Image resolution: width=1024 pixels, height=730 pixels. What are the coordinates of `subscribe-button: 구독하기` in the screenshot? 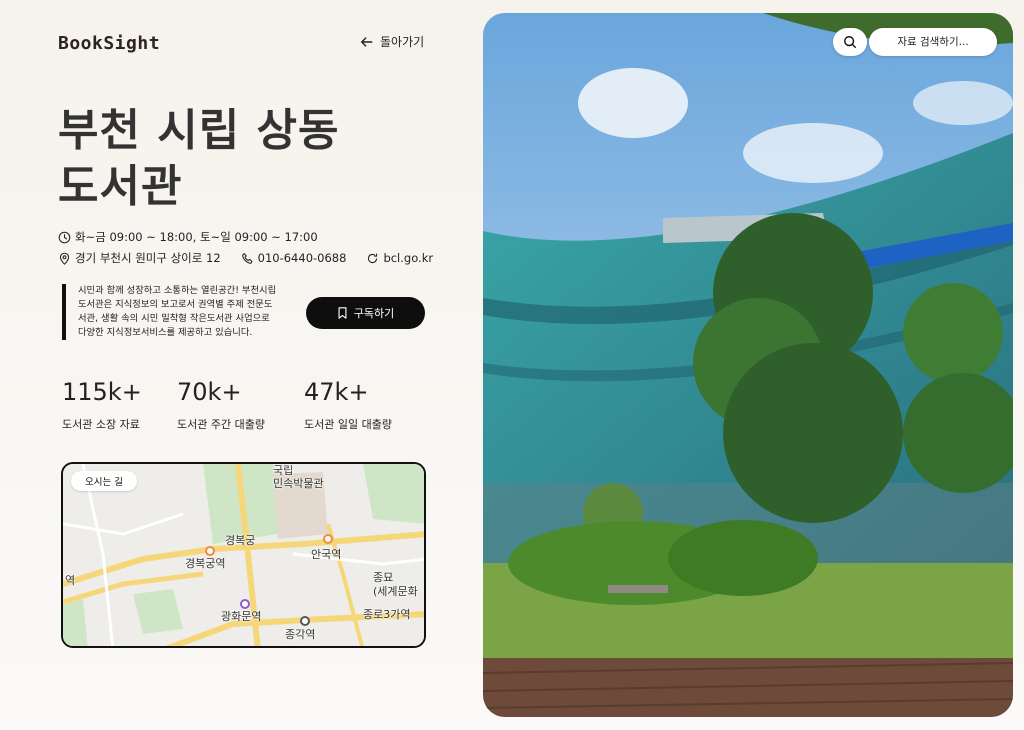 It's located at (365, 313).